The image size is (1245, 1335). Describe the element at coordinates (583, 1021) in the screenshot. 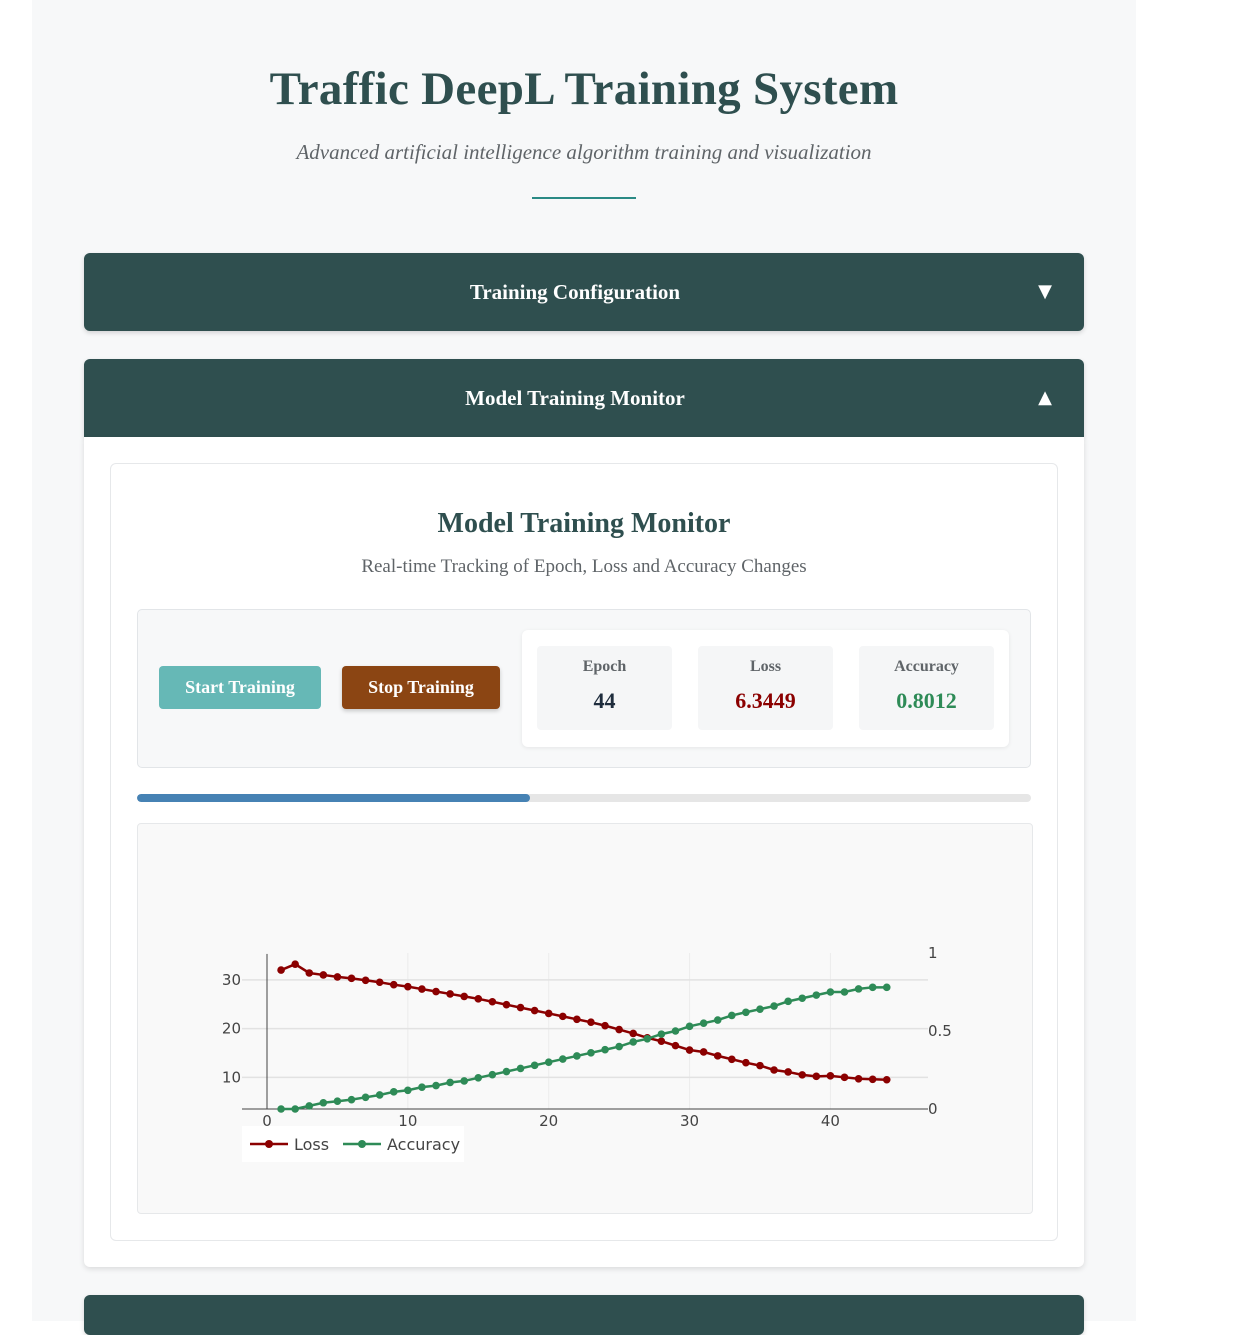

I see `loss-series-line` at that location.